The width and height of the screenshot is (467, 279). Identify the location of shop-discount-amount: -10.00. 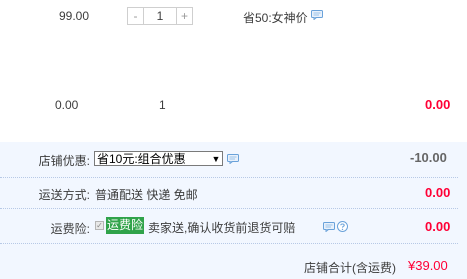
(428, 157).